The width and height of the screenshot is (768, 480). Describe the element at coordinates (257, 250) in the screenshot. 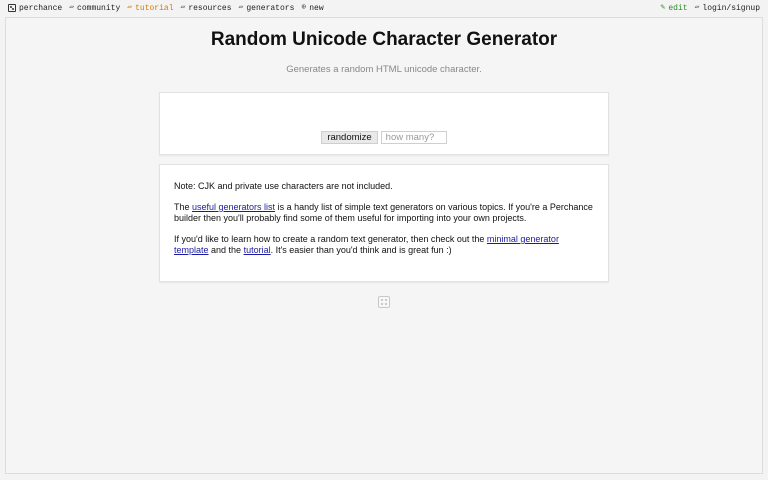

I see `tutorial-link: tutorial` at that location.